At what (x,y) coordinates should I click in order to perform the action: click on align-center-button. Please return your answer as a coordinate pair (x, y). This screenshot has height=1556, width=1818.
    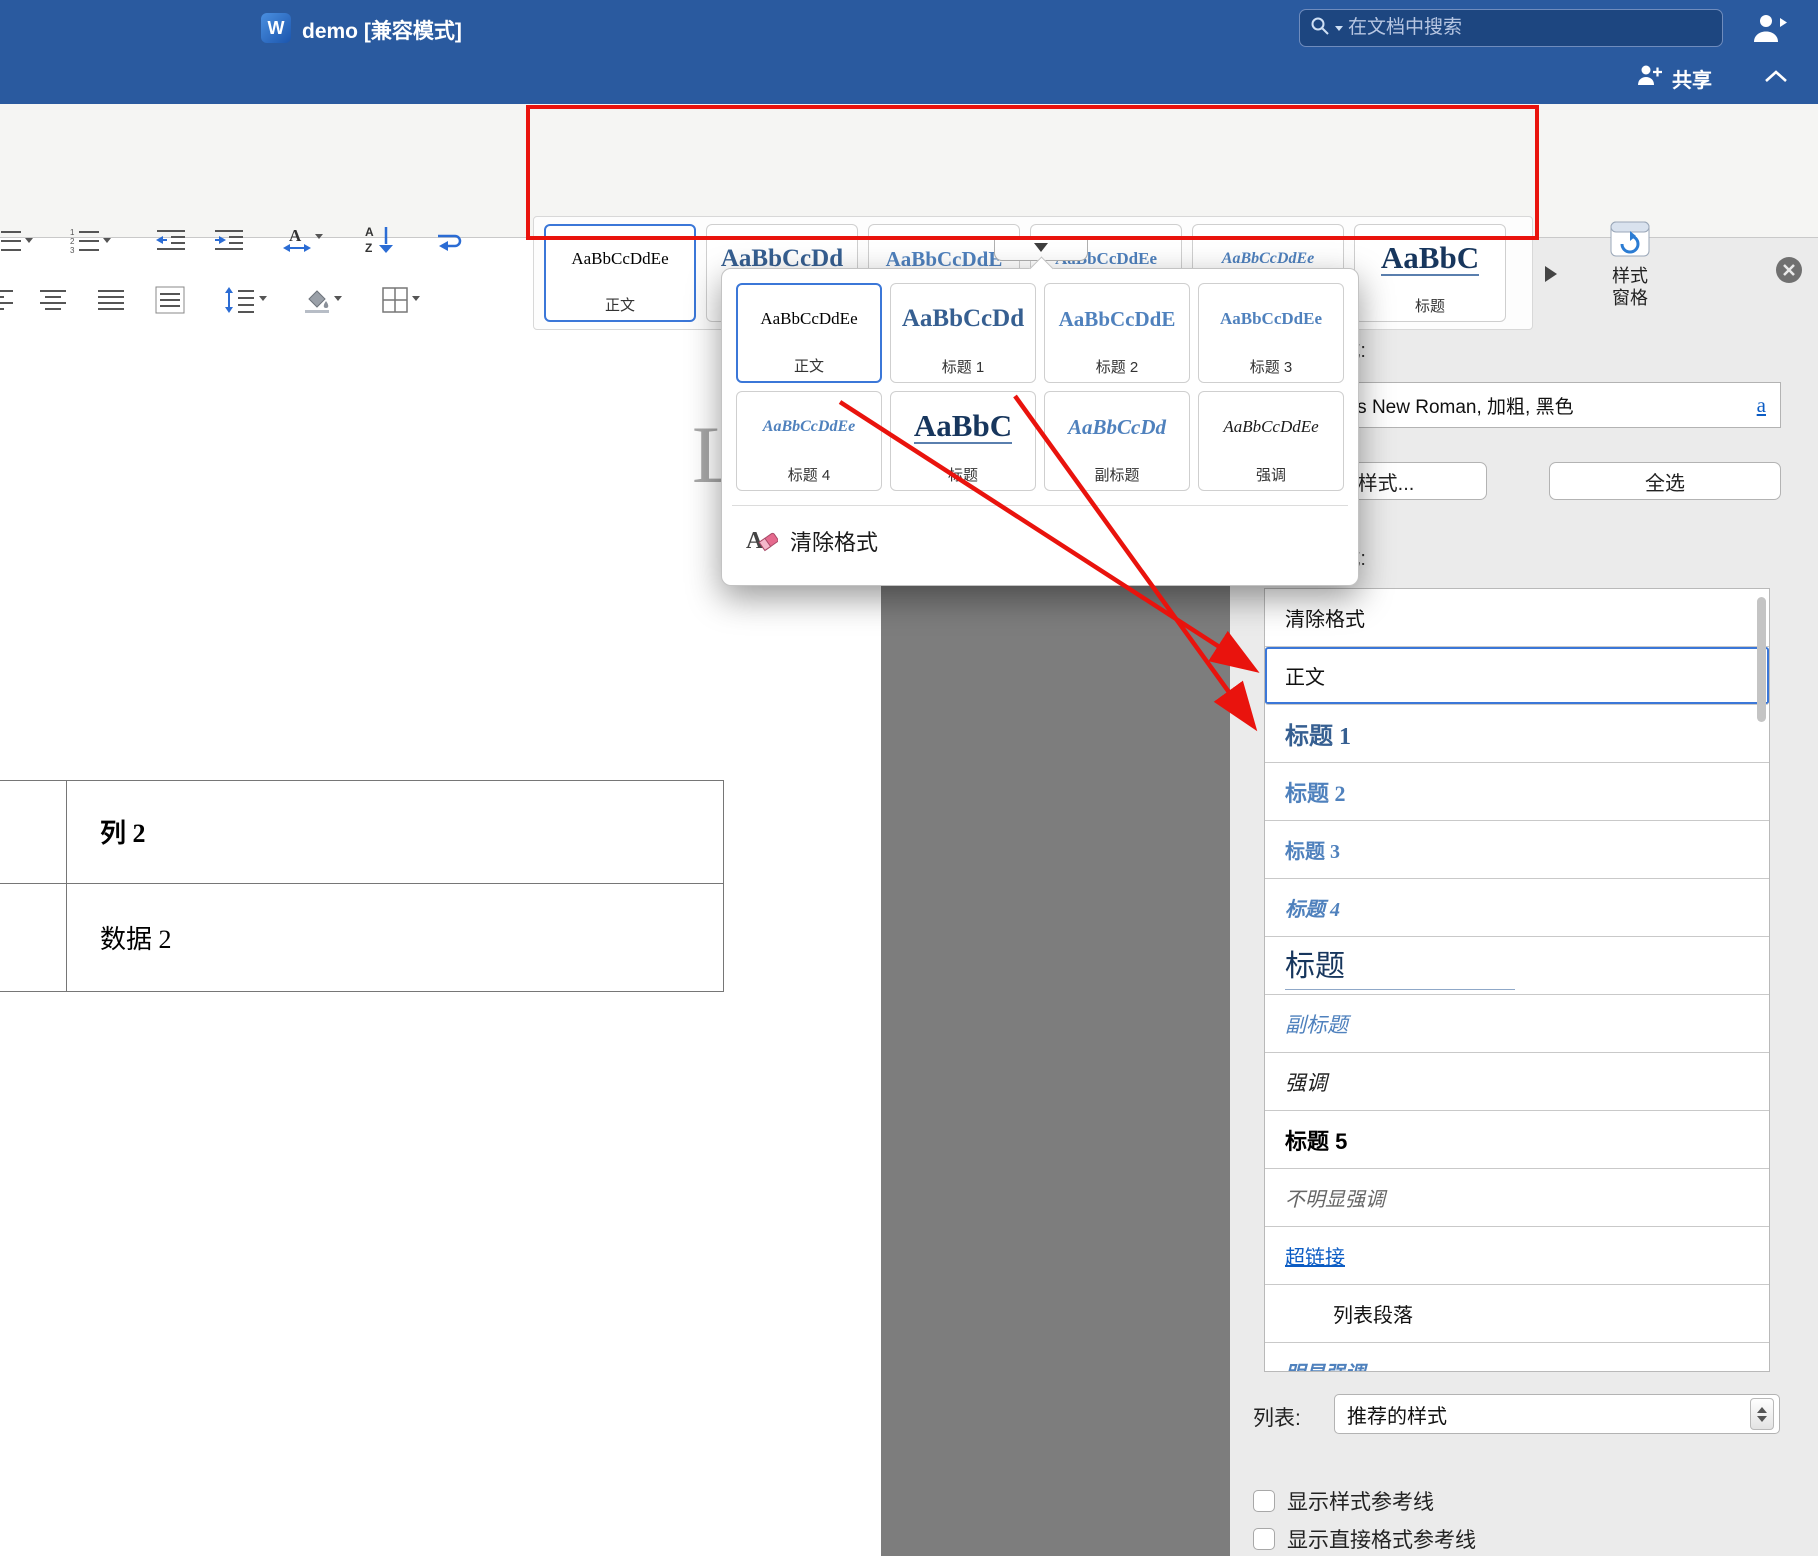
    Looking at the image, I should click on (53, 302).